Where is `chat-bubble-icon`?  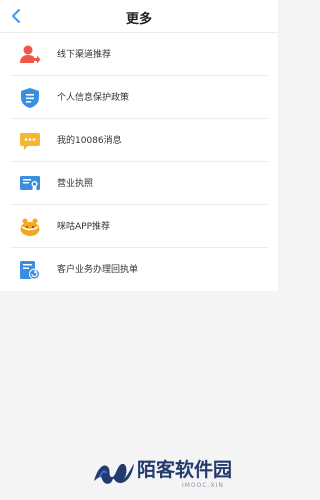 chat-bubble-icon is located at coordinates (30, 141).